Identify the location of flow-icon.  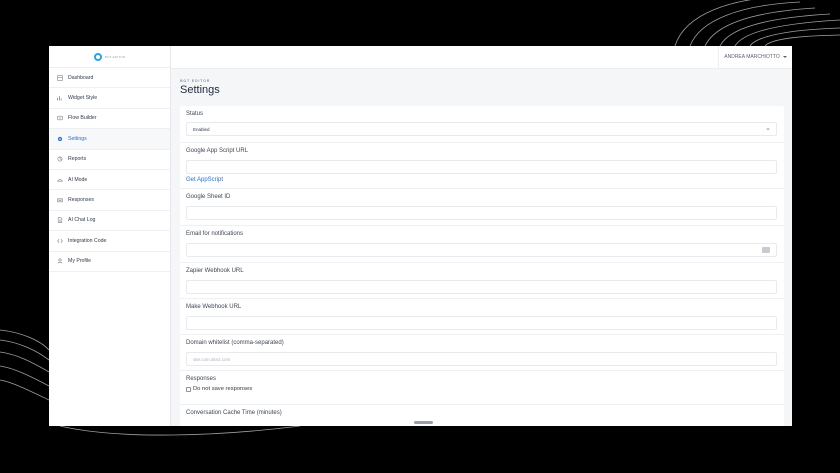
(60, 118).